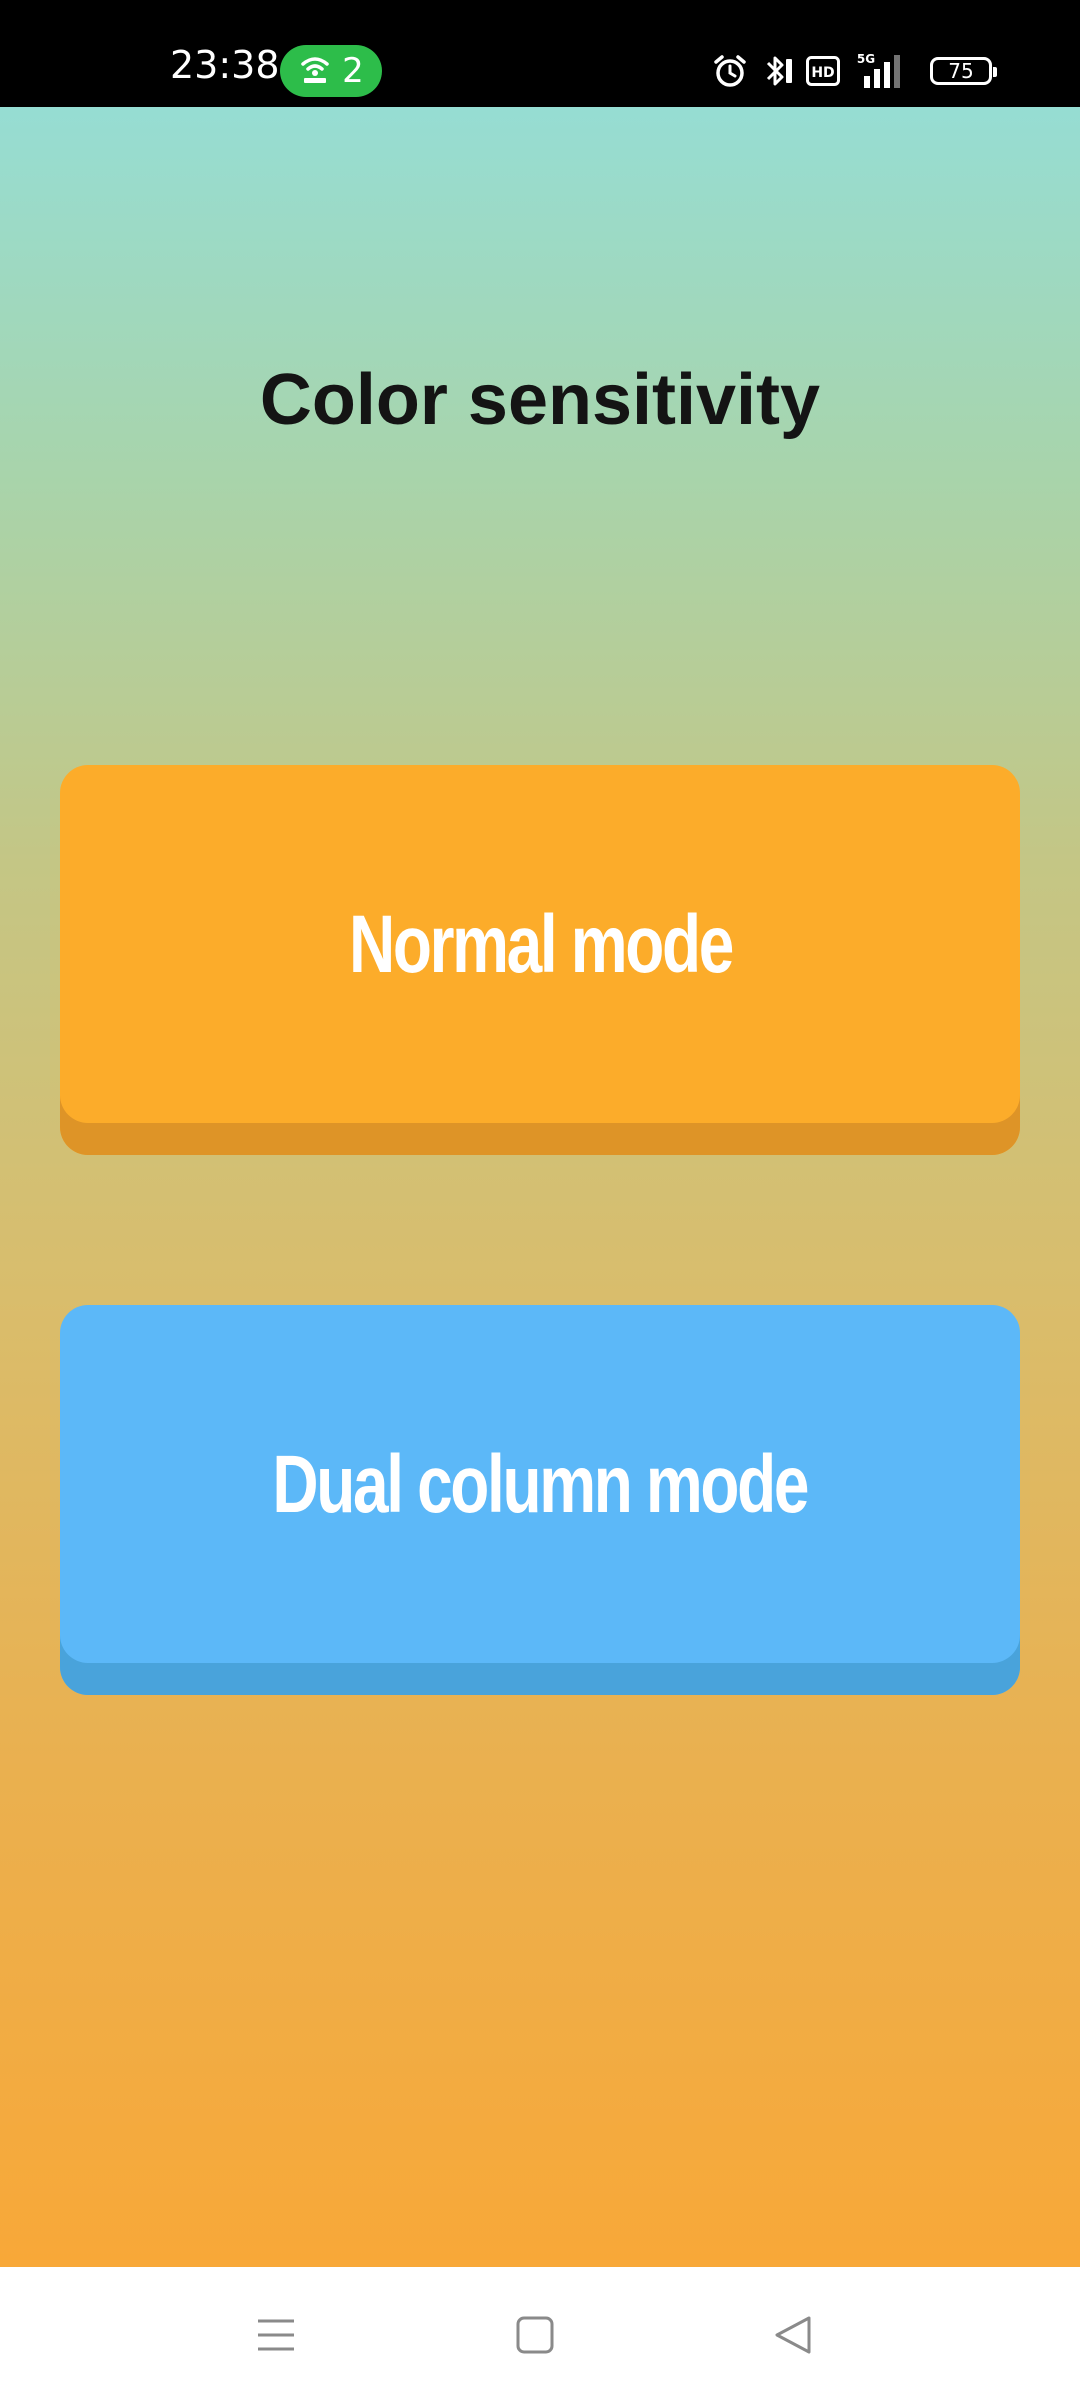 The image size is (1080, 2400). What do you see at coordinates (730, 71) in the screenshot?
I see `alarm-icon` at bounding box center [730, 71].